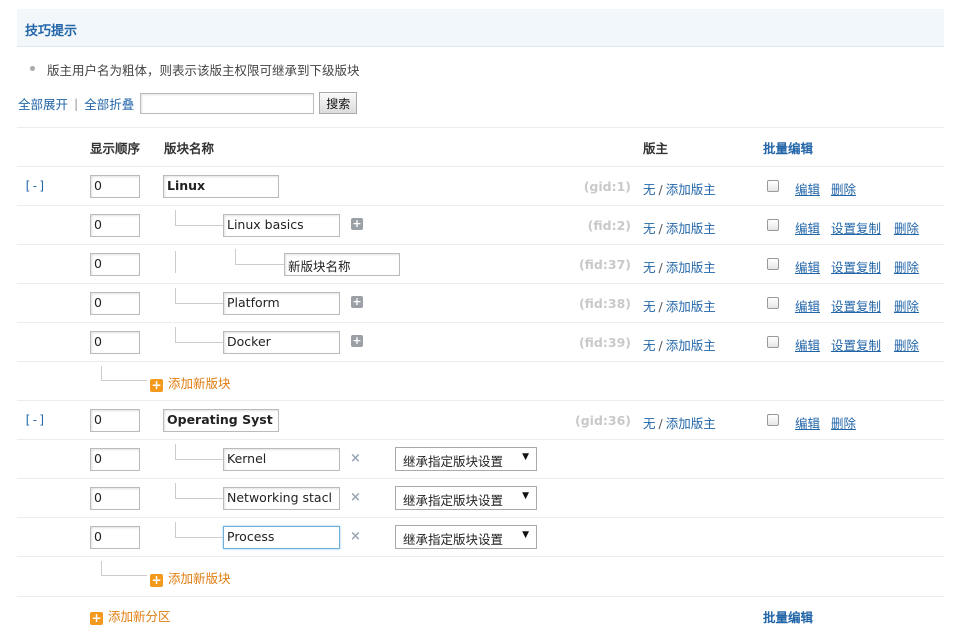 The height and width of the screenshot is (636, 955). Describe the element at coordinates (525, 496) in the screenshot. I see `chevron-down-icon: ▼` at that location.